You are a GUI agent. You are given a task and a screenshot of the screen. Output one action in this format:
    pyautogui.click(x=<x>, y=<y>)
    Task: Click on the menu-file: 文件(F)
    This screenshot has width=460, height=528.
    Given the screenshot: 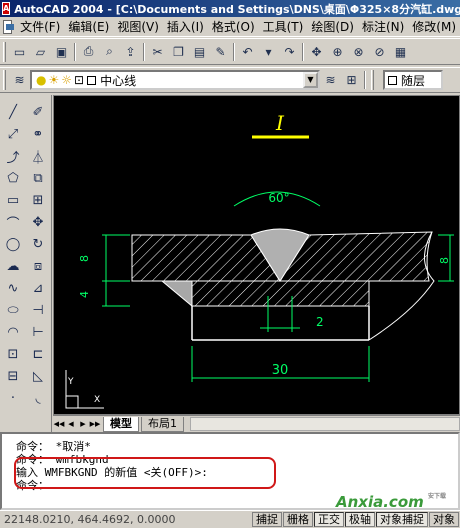 What is the action you would take?
    pyautogui.click(x=40, y=26)
    